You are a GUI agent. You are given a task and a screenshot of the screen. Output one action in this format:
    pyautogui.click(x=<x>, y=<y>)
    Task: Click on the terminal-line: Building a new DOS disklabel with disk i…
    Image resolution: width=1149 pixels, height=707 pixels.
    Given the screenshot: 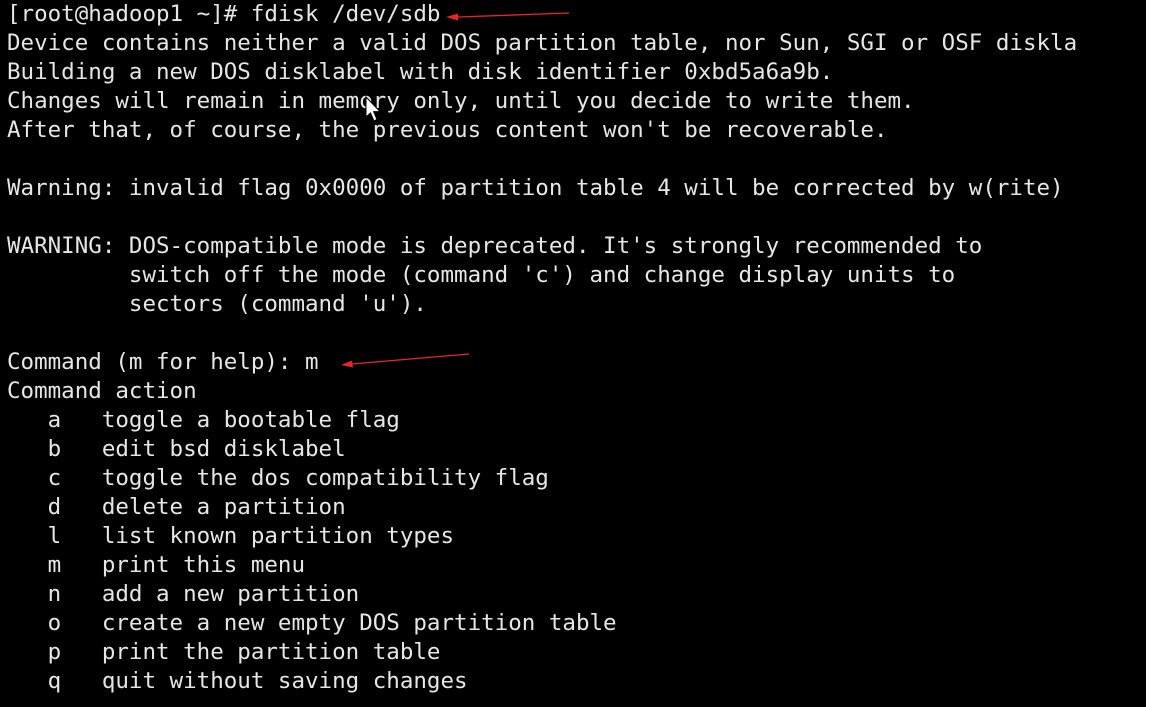 What is the action you would take?
    pyautogui.click(x=420, y=72)
    